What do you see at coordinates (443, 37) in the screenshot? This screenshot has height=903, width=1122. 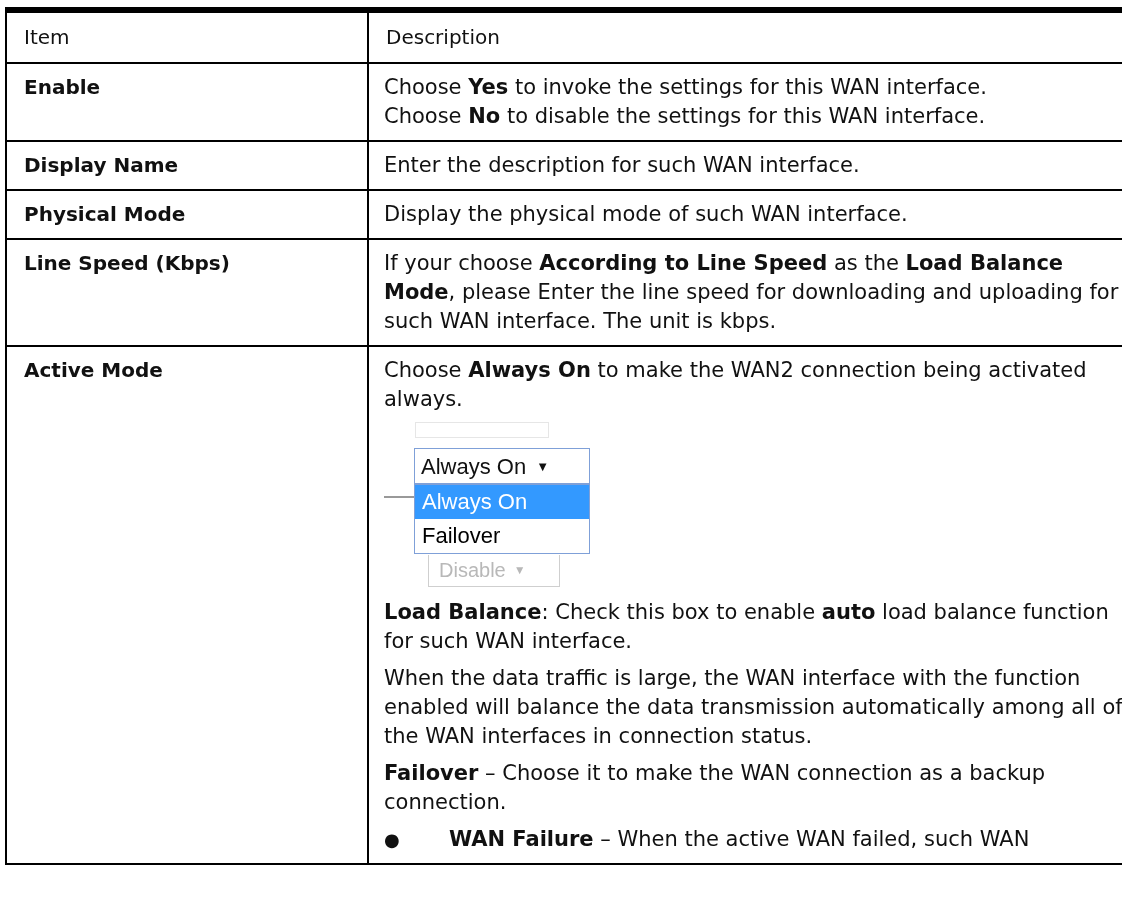 I see `column-header: Description` at bounding box center [443, 37].